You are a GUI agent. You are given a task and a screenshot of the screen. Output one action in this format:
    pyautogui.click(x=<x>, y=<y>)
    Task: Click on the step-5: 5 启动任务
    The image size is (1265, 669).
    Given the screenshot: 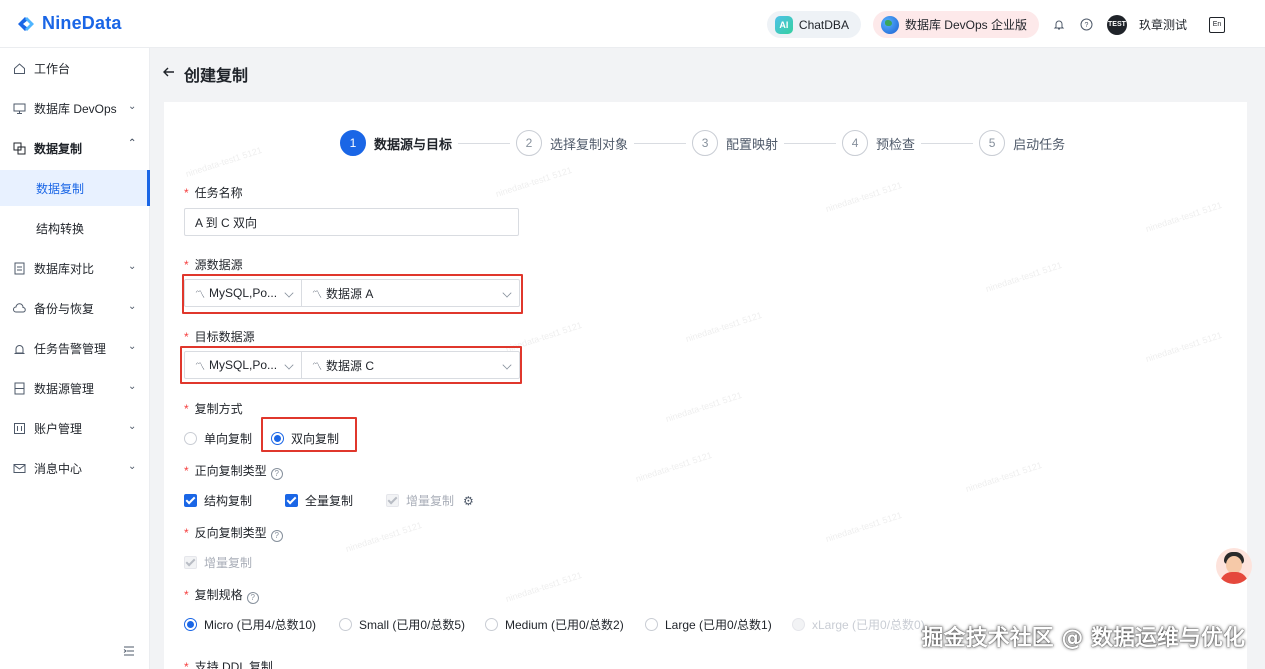 What is the action you would take?
    pyautogui.click(x=1022, y=143)
    